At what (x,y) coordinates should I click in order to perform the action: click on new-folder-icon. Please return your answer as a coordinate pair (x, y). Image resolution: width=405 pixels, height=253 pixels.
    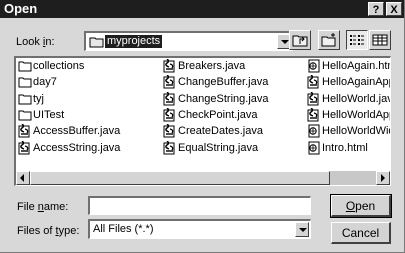
    Looking at the image, I should click on (328, 40).